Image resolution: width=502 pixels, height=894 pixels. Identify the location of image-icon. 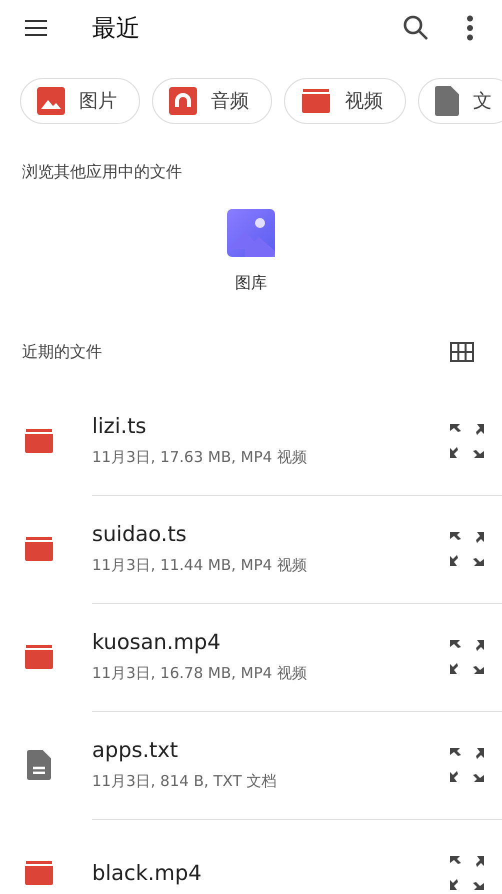
(51, 101).